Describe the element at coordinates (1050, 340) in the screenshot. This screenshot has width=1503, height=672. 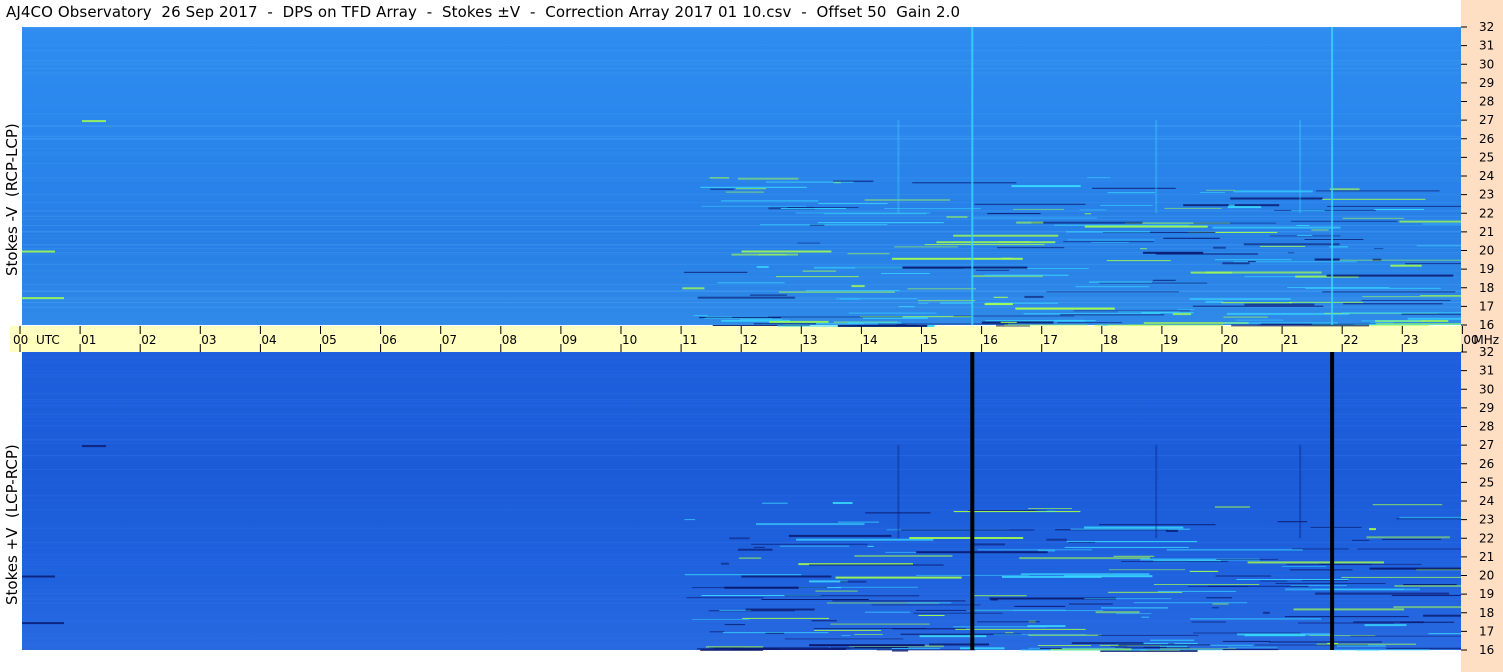
I see `time-tick-label: 17` at that location.